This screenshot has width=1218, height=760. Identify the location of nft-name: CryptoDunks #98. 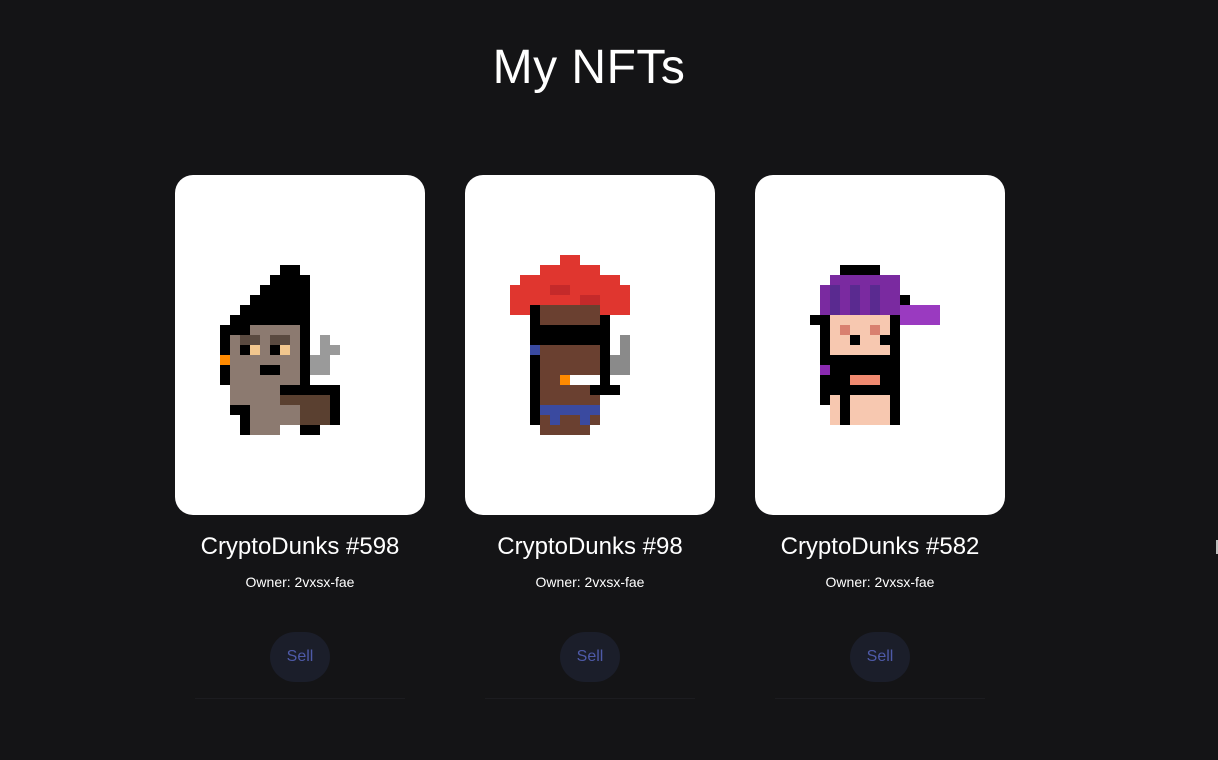
(590, 546).